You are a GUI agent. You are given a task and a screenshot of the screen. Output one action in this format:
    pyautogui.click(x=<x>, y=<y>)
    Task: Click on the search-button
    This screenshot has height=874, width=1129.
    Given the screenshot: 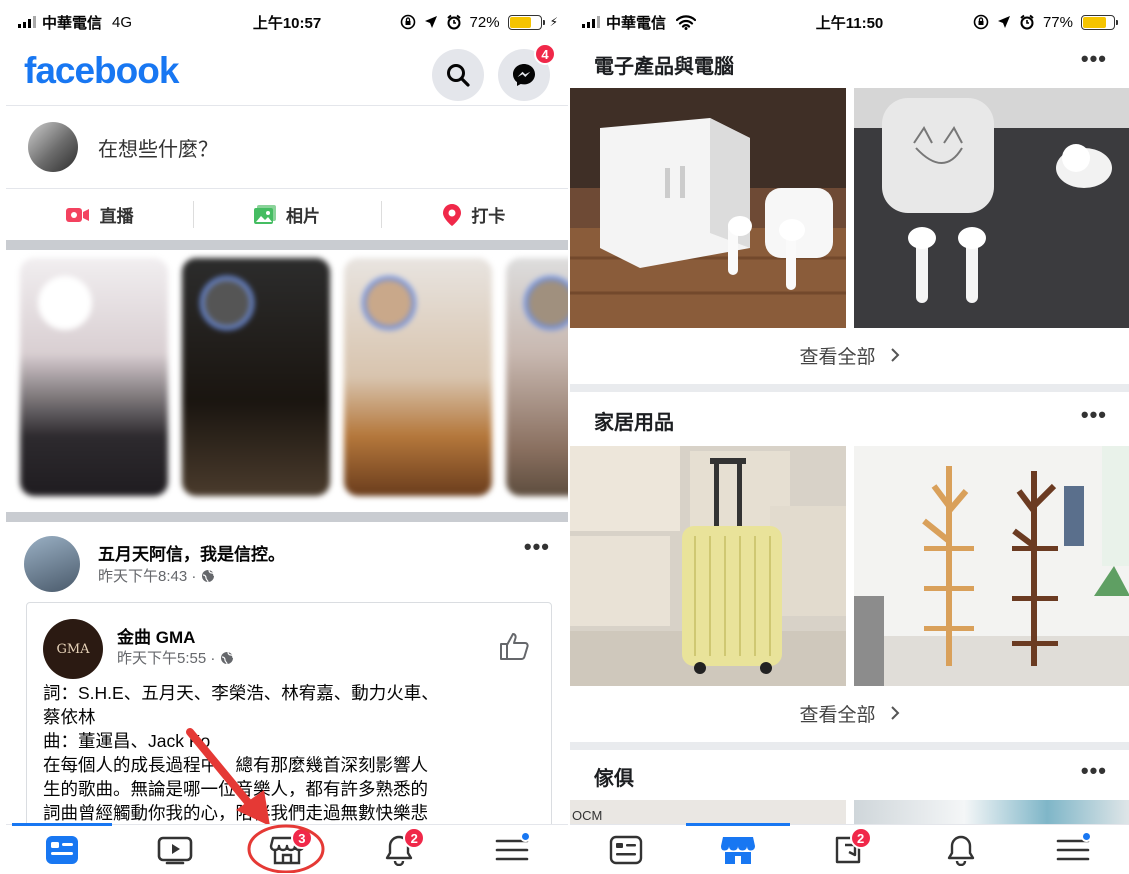 What is the action you would take?
    pyautogui.click(x=458, y=75)
    